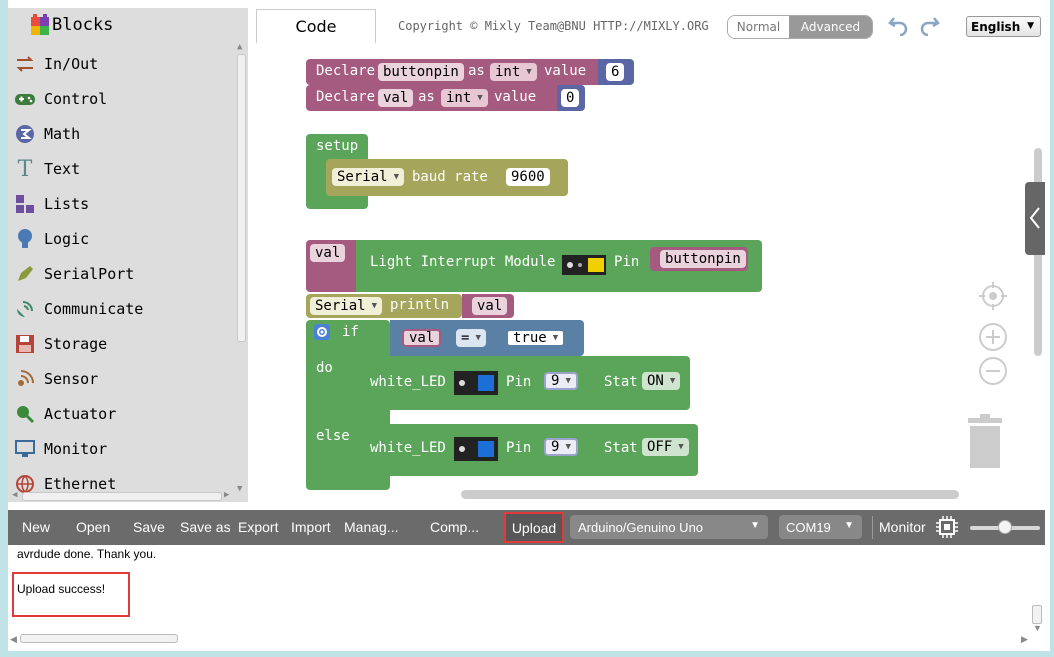  What do you see at coordinates (74, 274) in the screenshot?
I see `category-serialport: SerialPort` at bounding box center [74, 274].